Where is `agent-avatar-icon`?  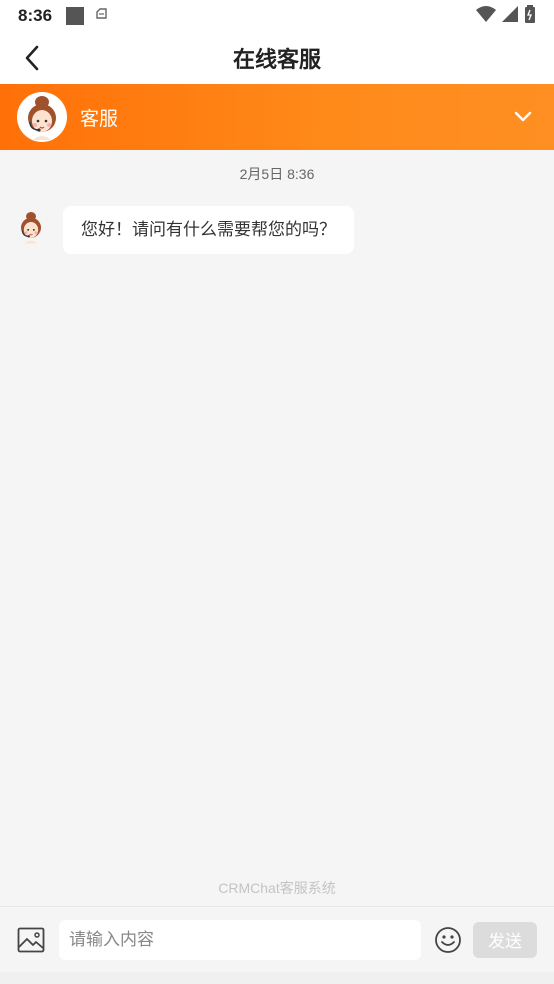 agent-avatar-icon is located at coordinates (42, 117).